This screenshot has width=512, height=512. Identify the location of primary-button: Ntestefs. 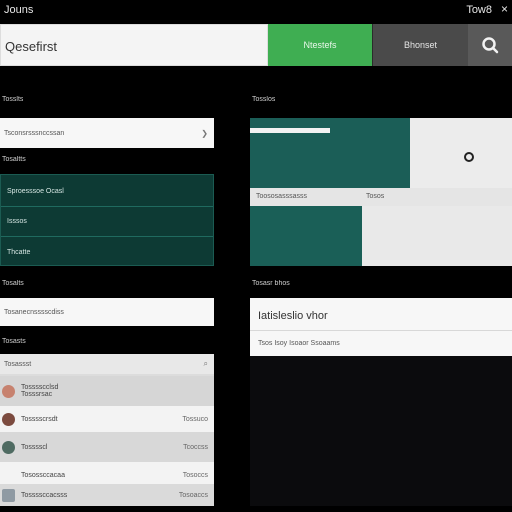
(320, 45).